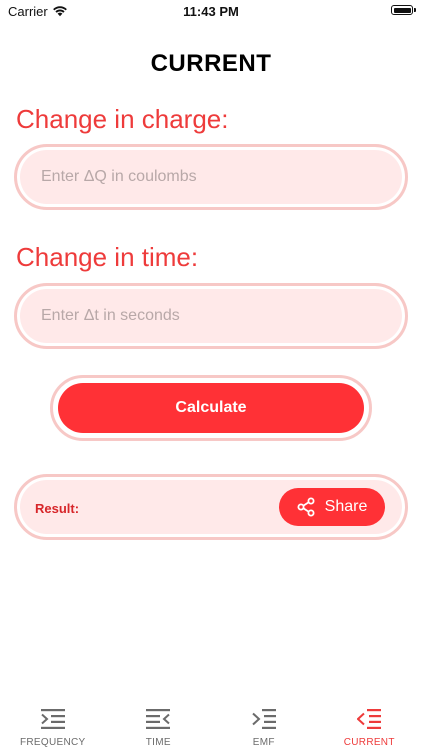 The width and height of the screenshot is (422, 750). I want to click on result-label: Result:, so click(57, 508).